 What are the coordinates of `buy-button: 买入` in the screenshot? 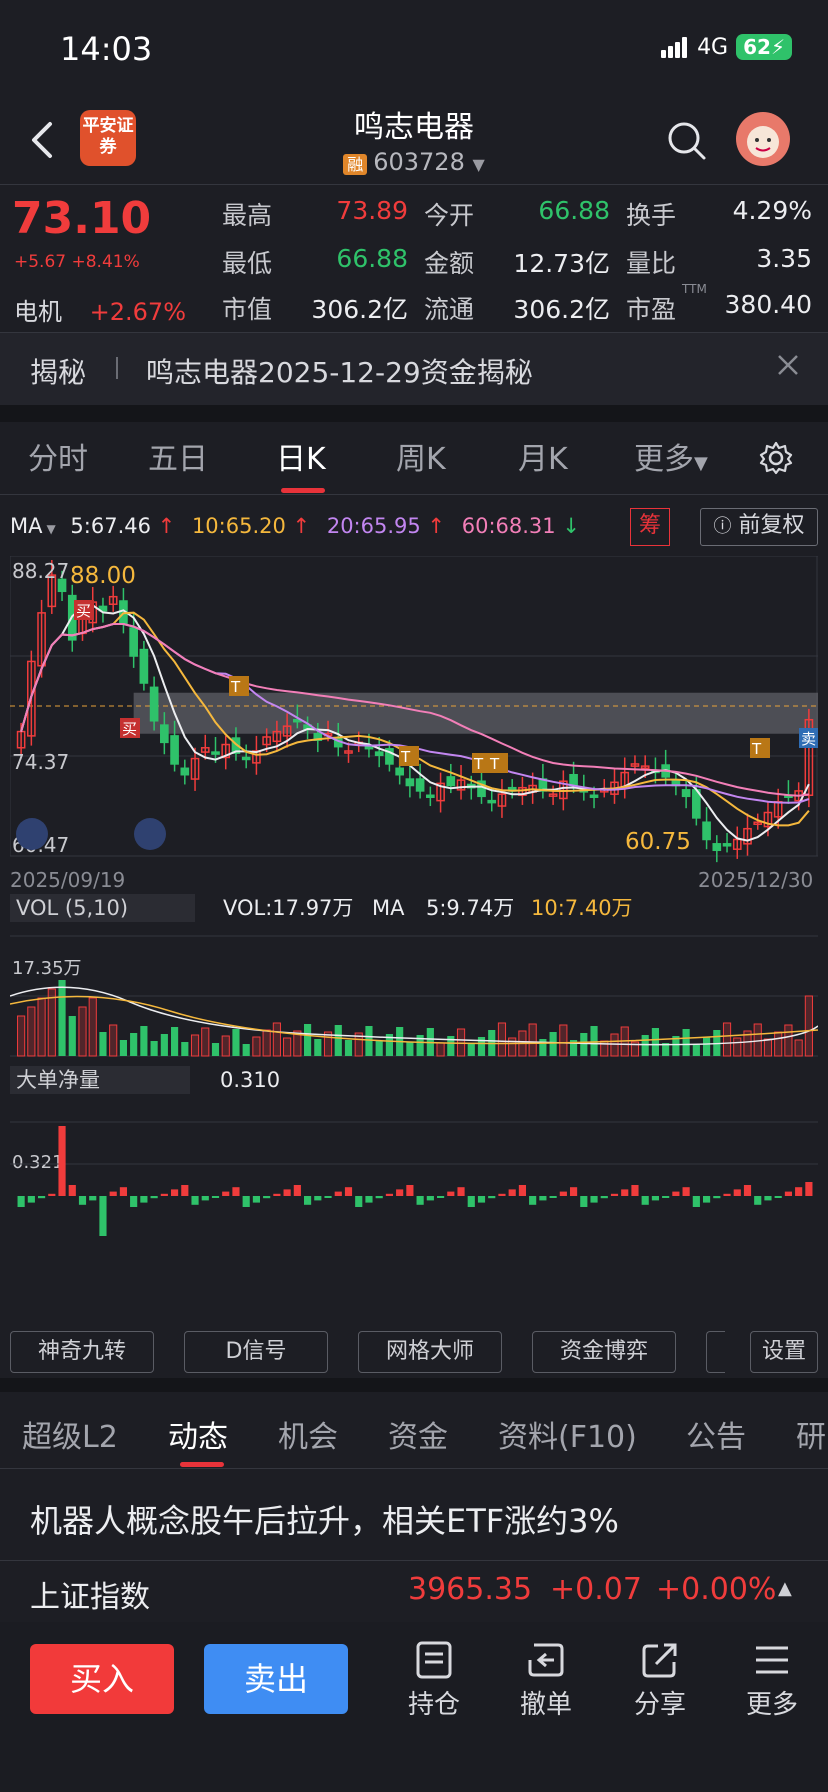 It's located at (102, 1679).